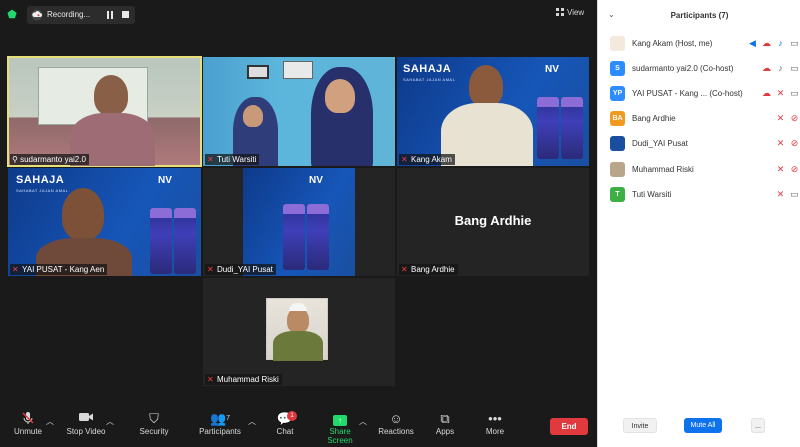 The height and width of the screenshot is (447, 800). I want to click on pin-icon: ⚲, so click(15, 159).